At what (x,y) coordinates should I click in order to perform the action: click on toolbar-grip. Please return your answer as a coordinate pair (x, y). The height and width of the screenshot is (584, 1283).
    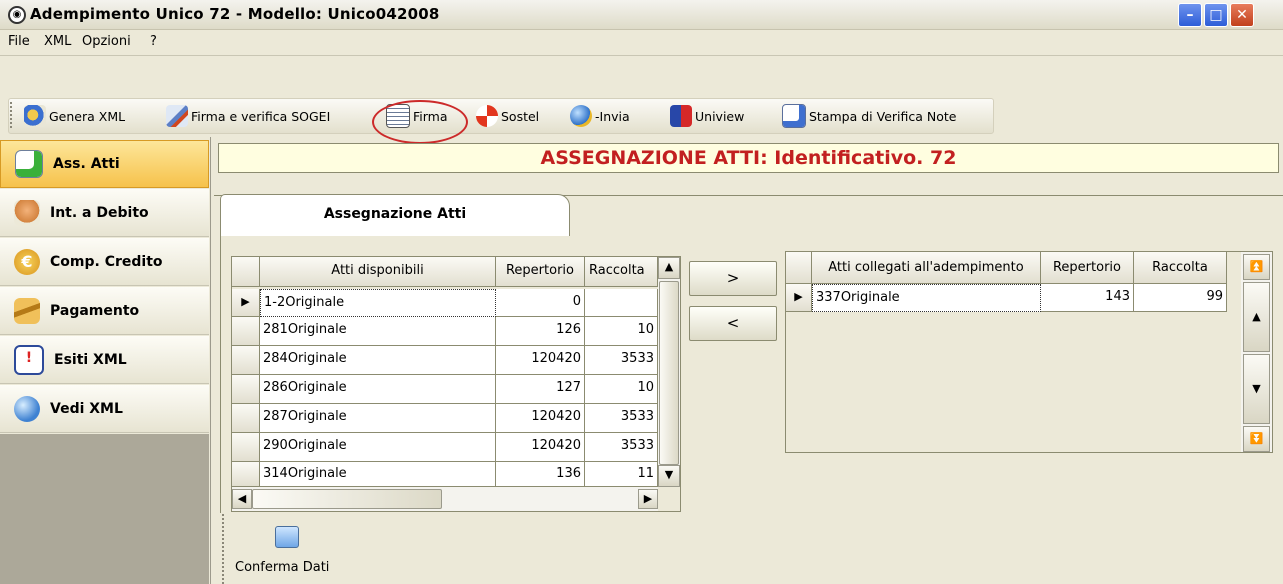
    Looking at the image, I should click on (11, 115).